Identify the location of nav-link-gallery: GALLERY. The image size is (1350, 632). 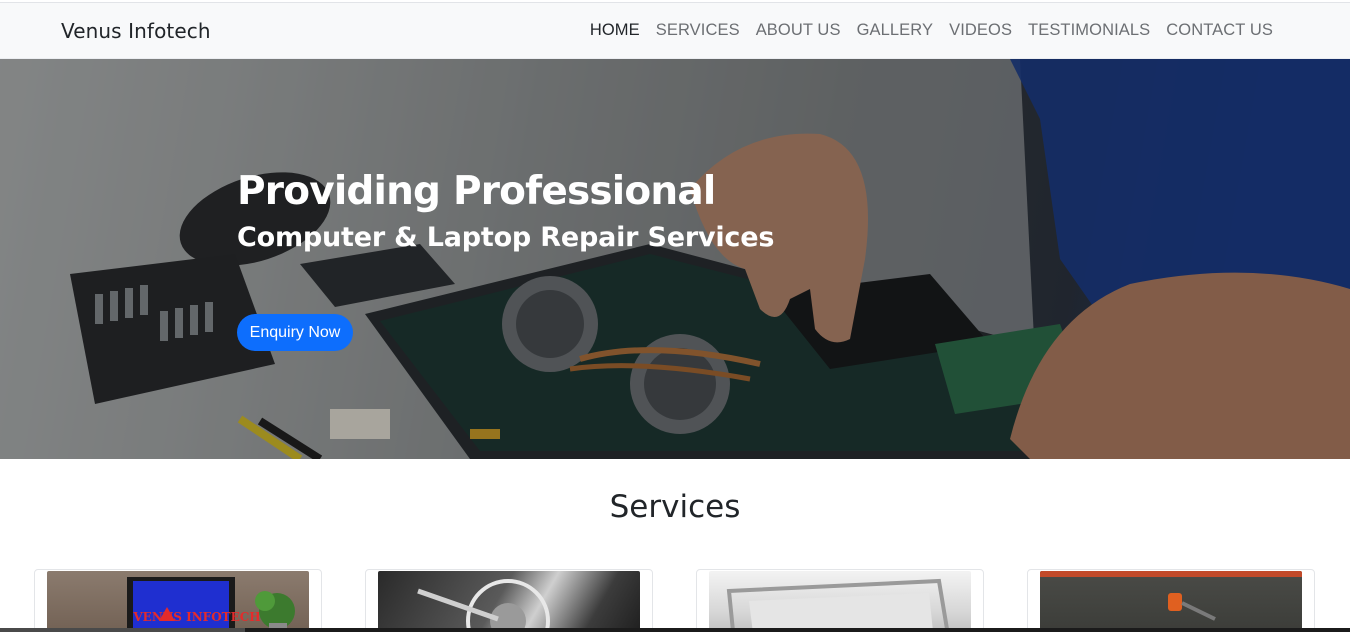
(895, 30).